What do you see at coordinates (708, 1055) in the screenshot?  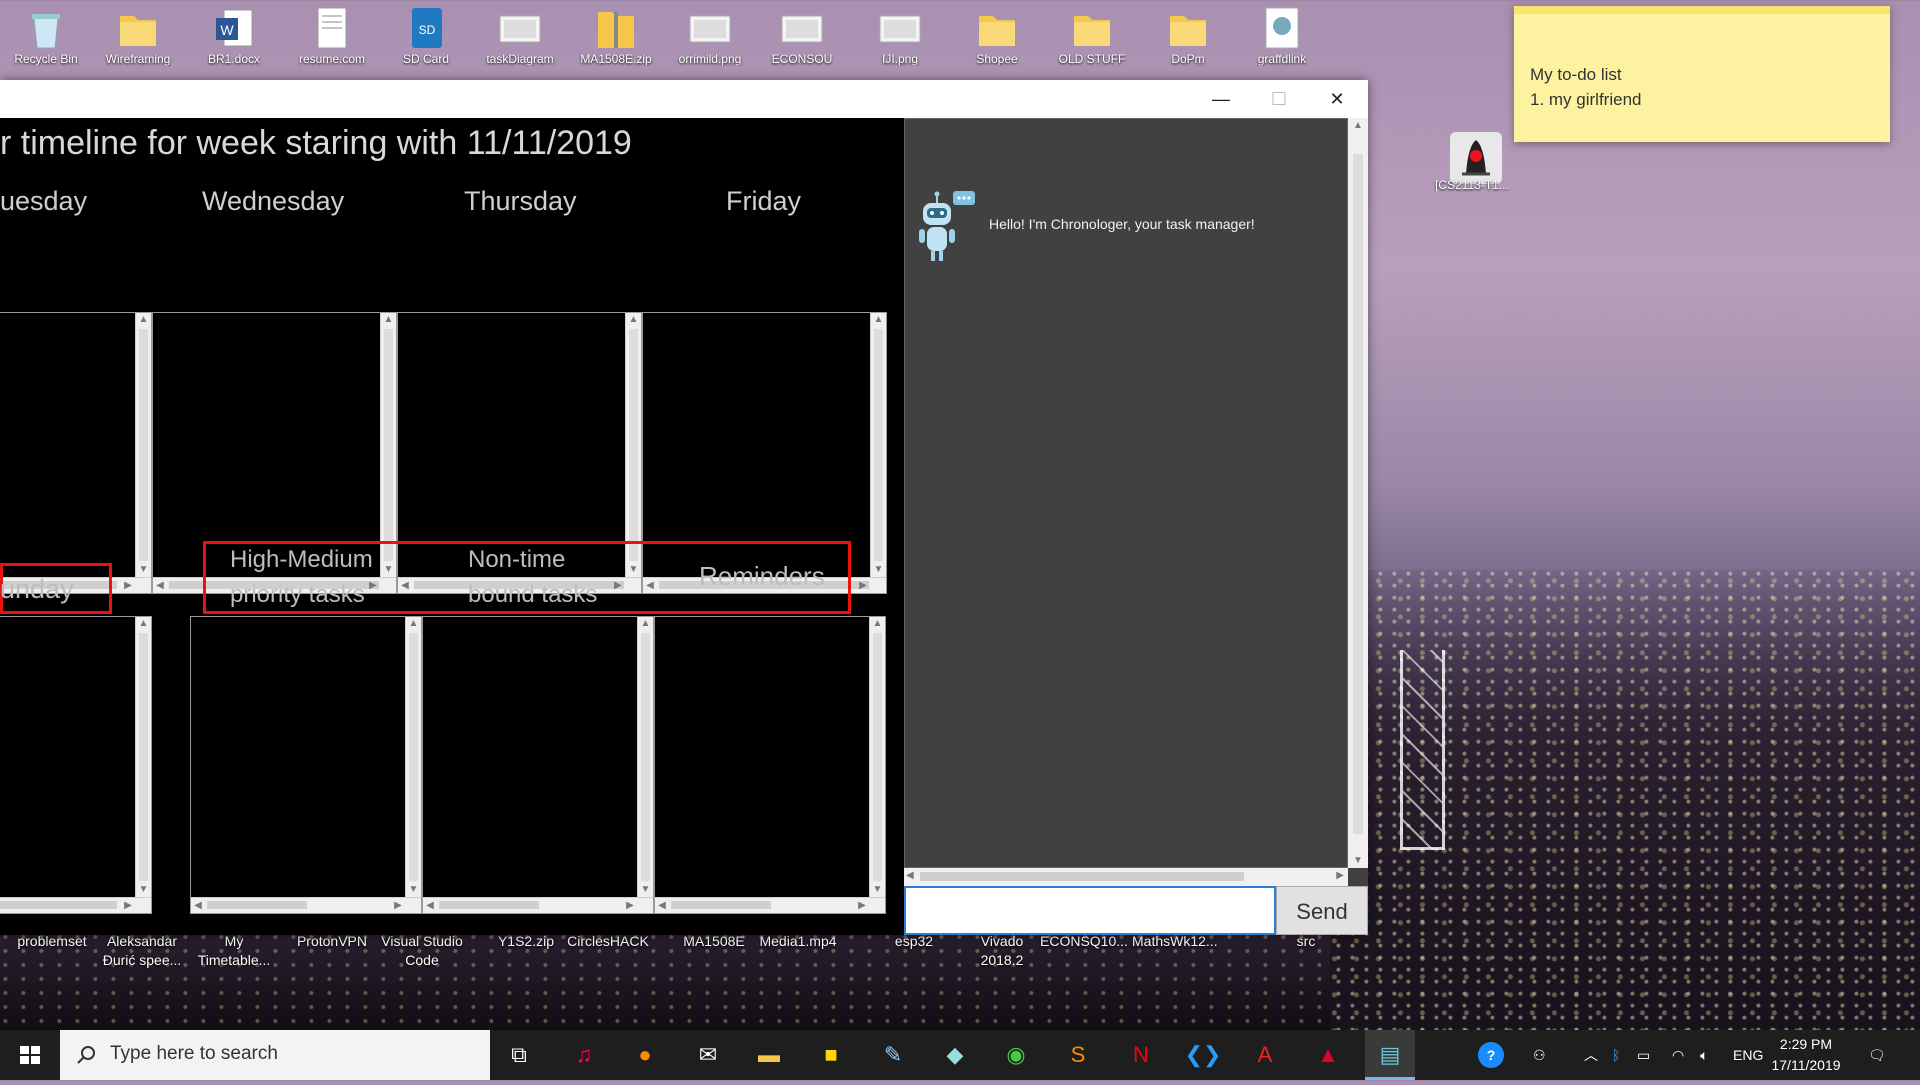 I see `mail-icon: ✉` at bounding box center [708, 1055].